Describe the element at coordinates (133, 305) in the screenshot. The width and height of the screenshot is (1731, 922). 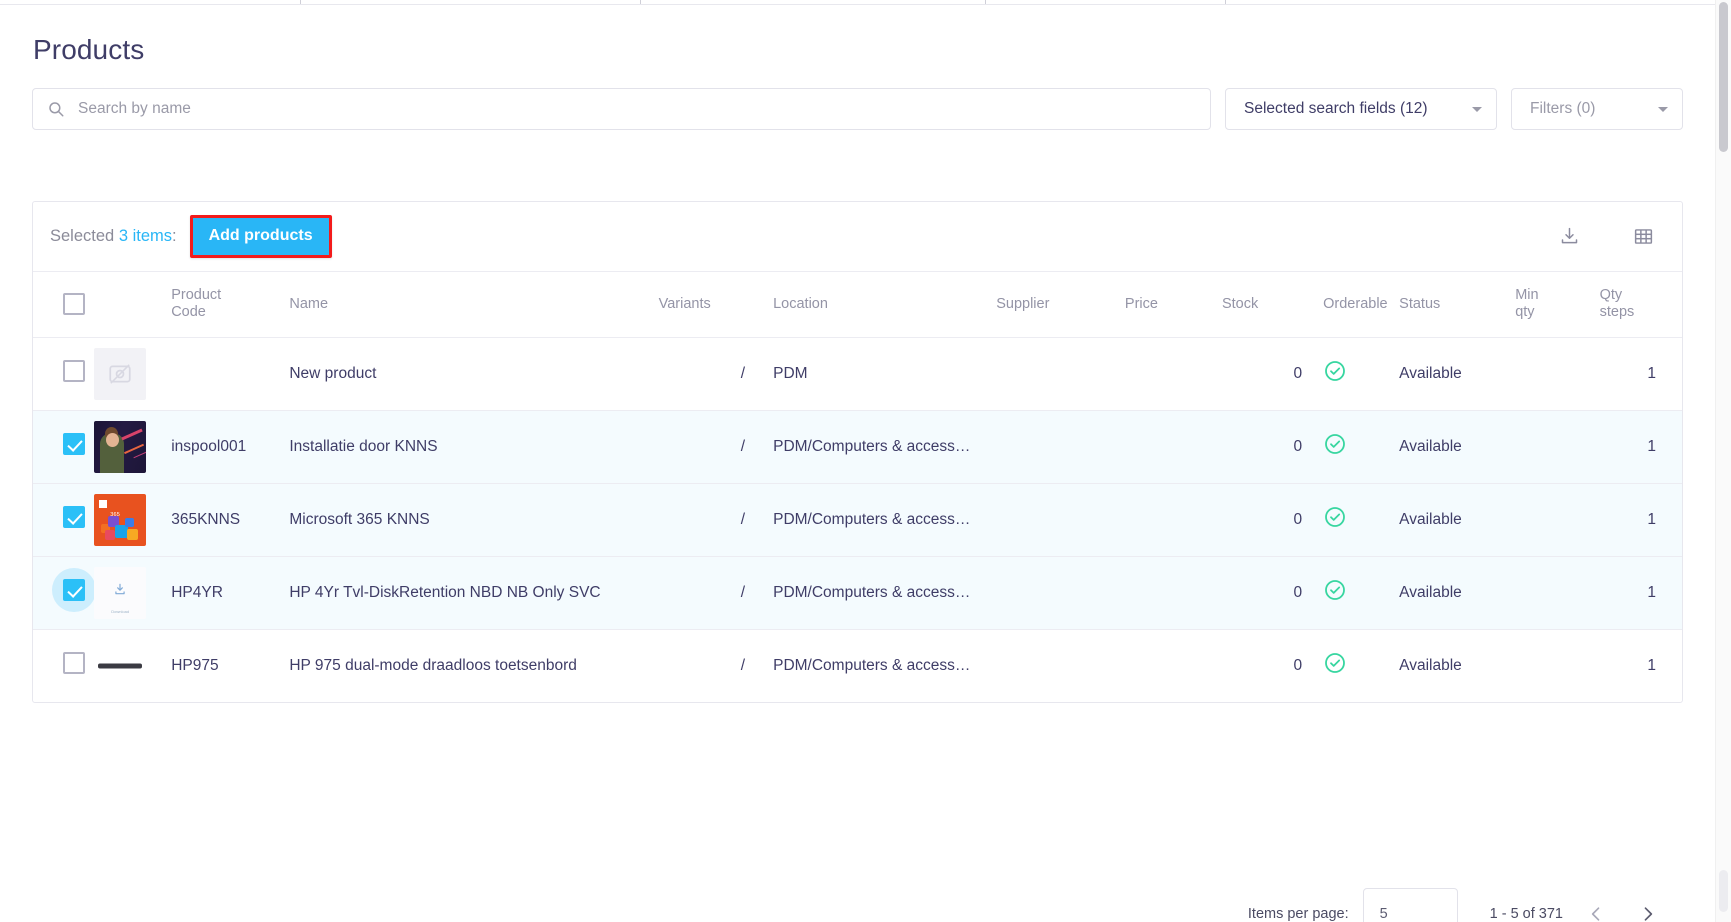
I see `image-header` at that location.